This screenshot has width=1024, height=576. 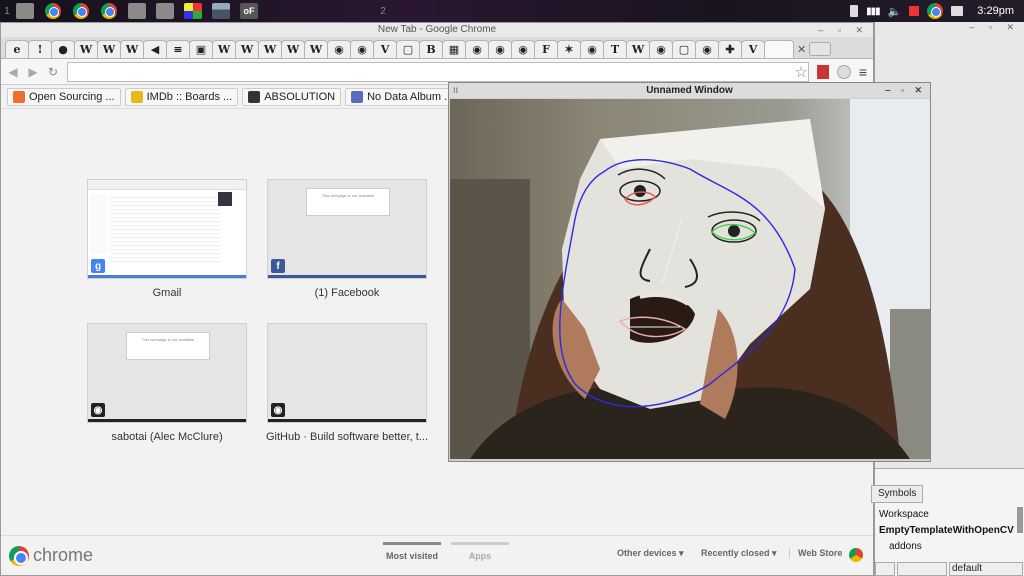 What do you see at coordinates (167, 373) in the screenshot?
I see `most-visited-tile: This webpage is not available ◉` at bounding box center [167, 373].